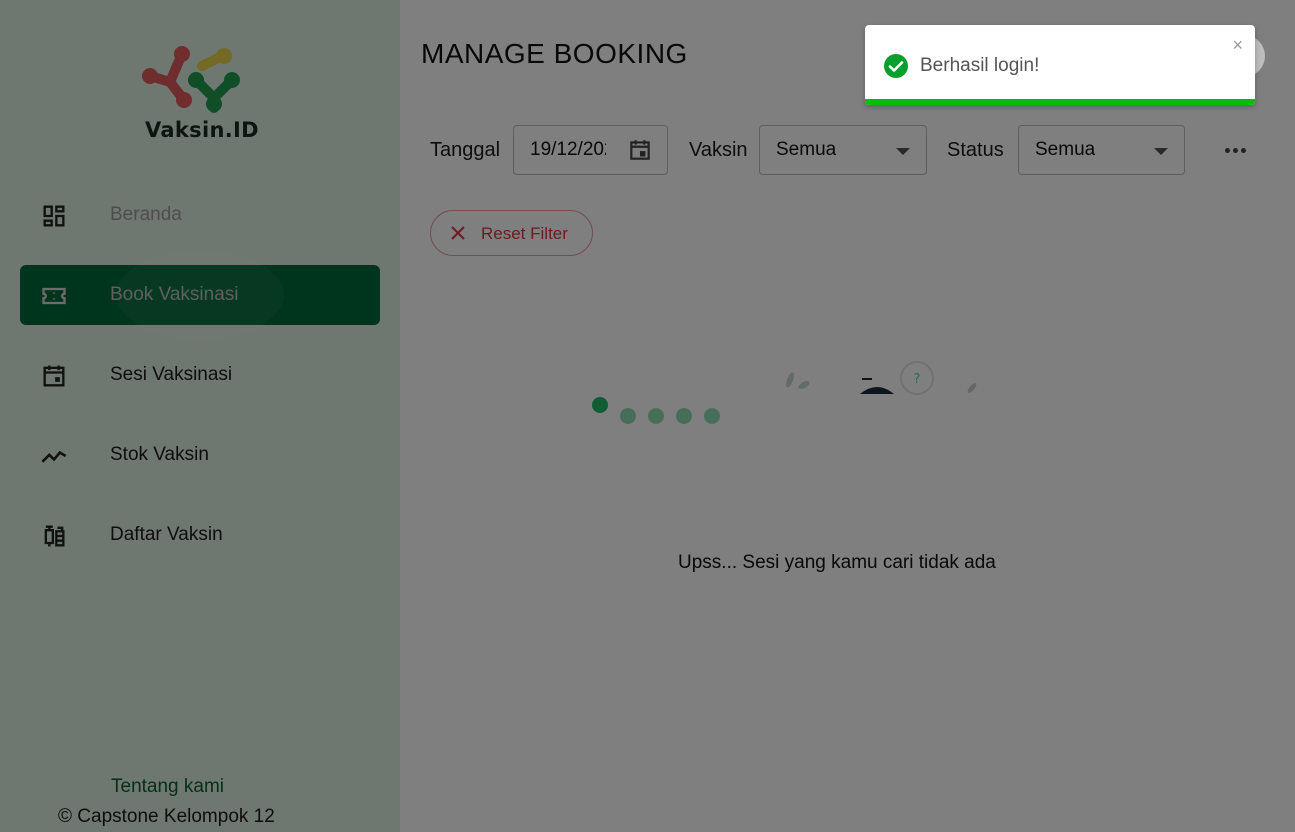  What do you see at coordinates (1060, 102) in the screenshot?
I see `toast-progress-bar` at bounding box center [1060, 102].